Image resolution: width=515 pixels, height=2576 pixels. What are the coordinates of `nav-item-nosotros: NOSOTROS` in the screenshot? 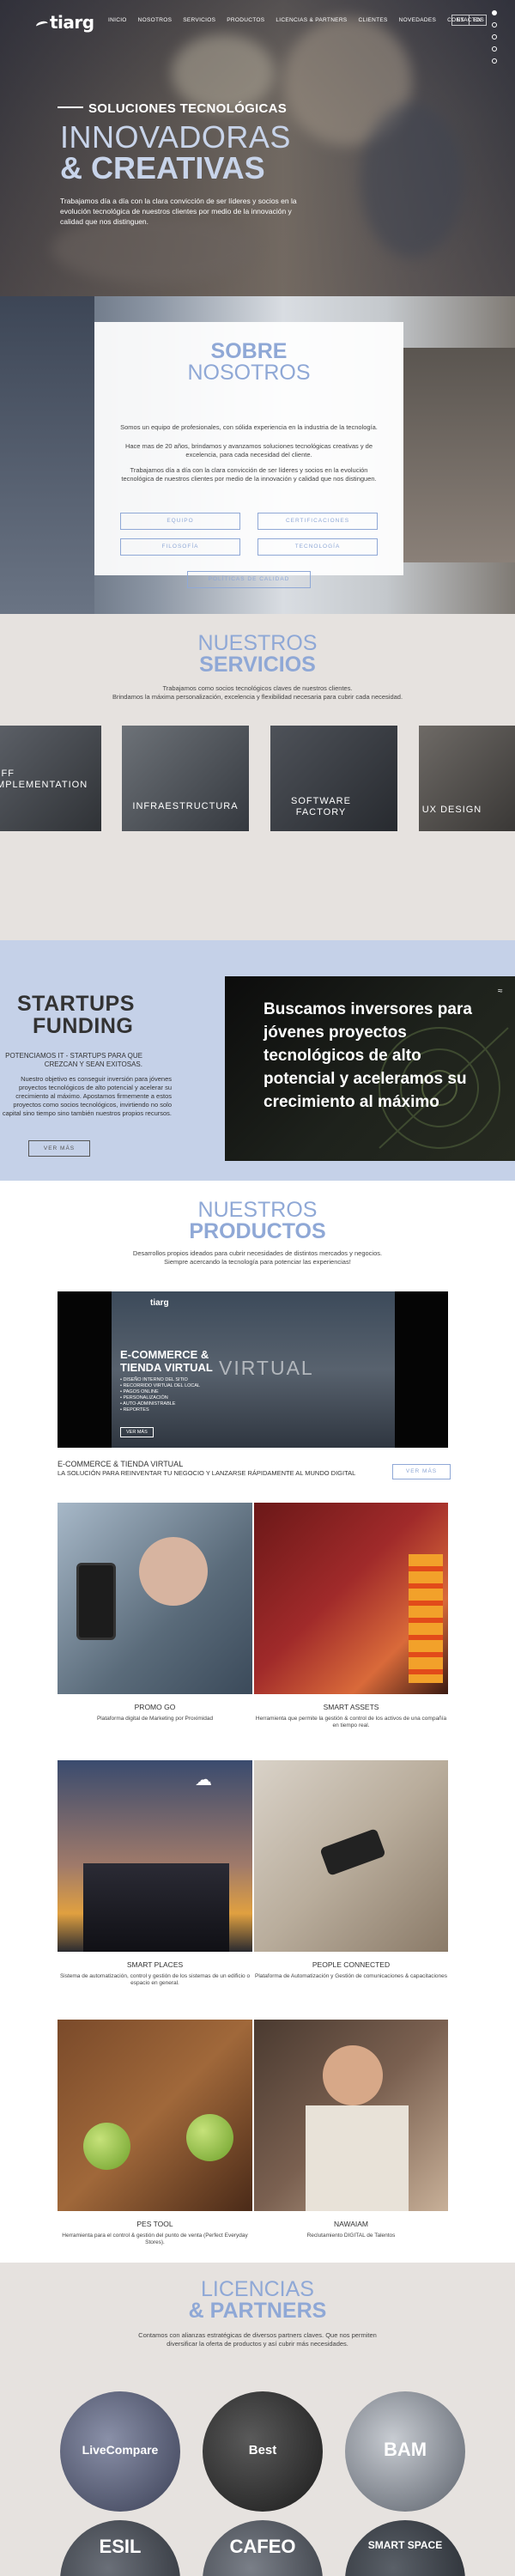 It's located at (155, 20).